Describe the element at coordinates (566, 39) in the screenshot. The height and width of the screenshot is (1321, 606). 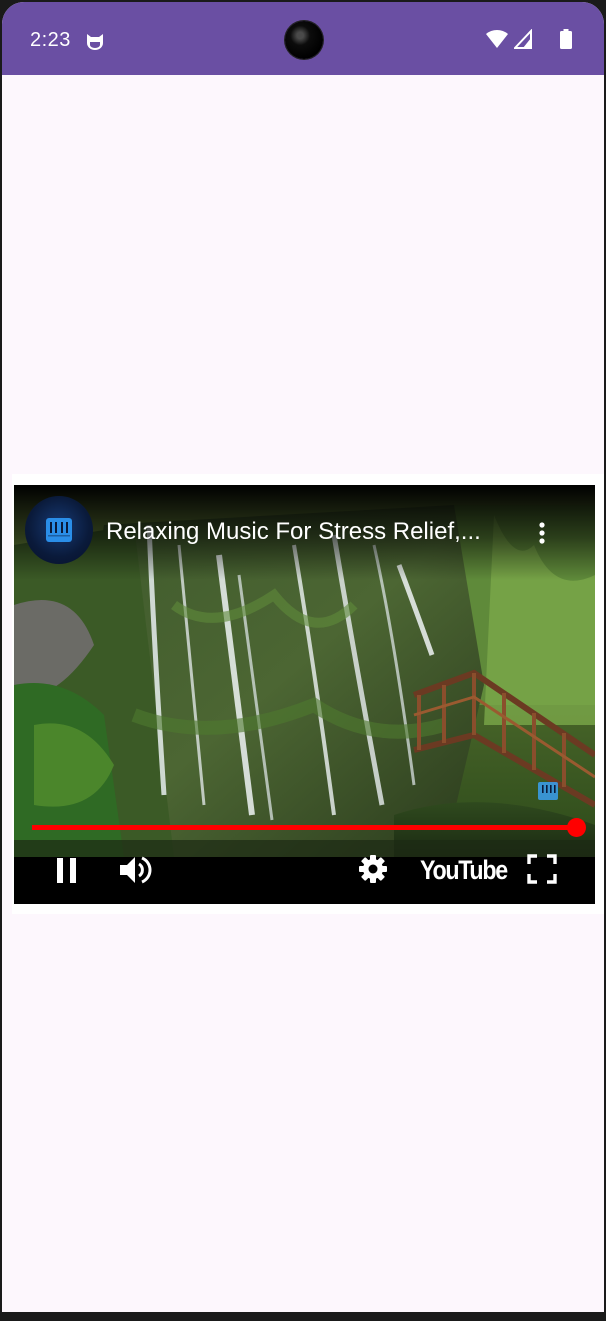
I see `battery-icon` at that location.